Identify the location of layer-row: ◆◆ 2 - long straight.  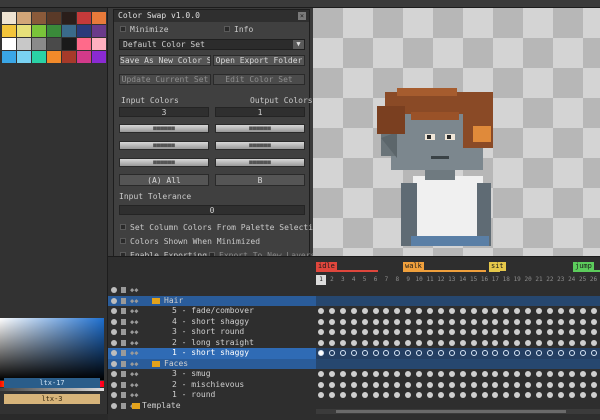
(212, 343).